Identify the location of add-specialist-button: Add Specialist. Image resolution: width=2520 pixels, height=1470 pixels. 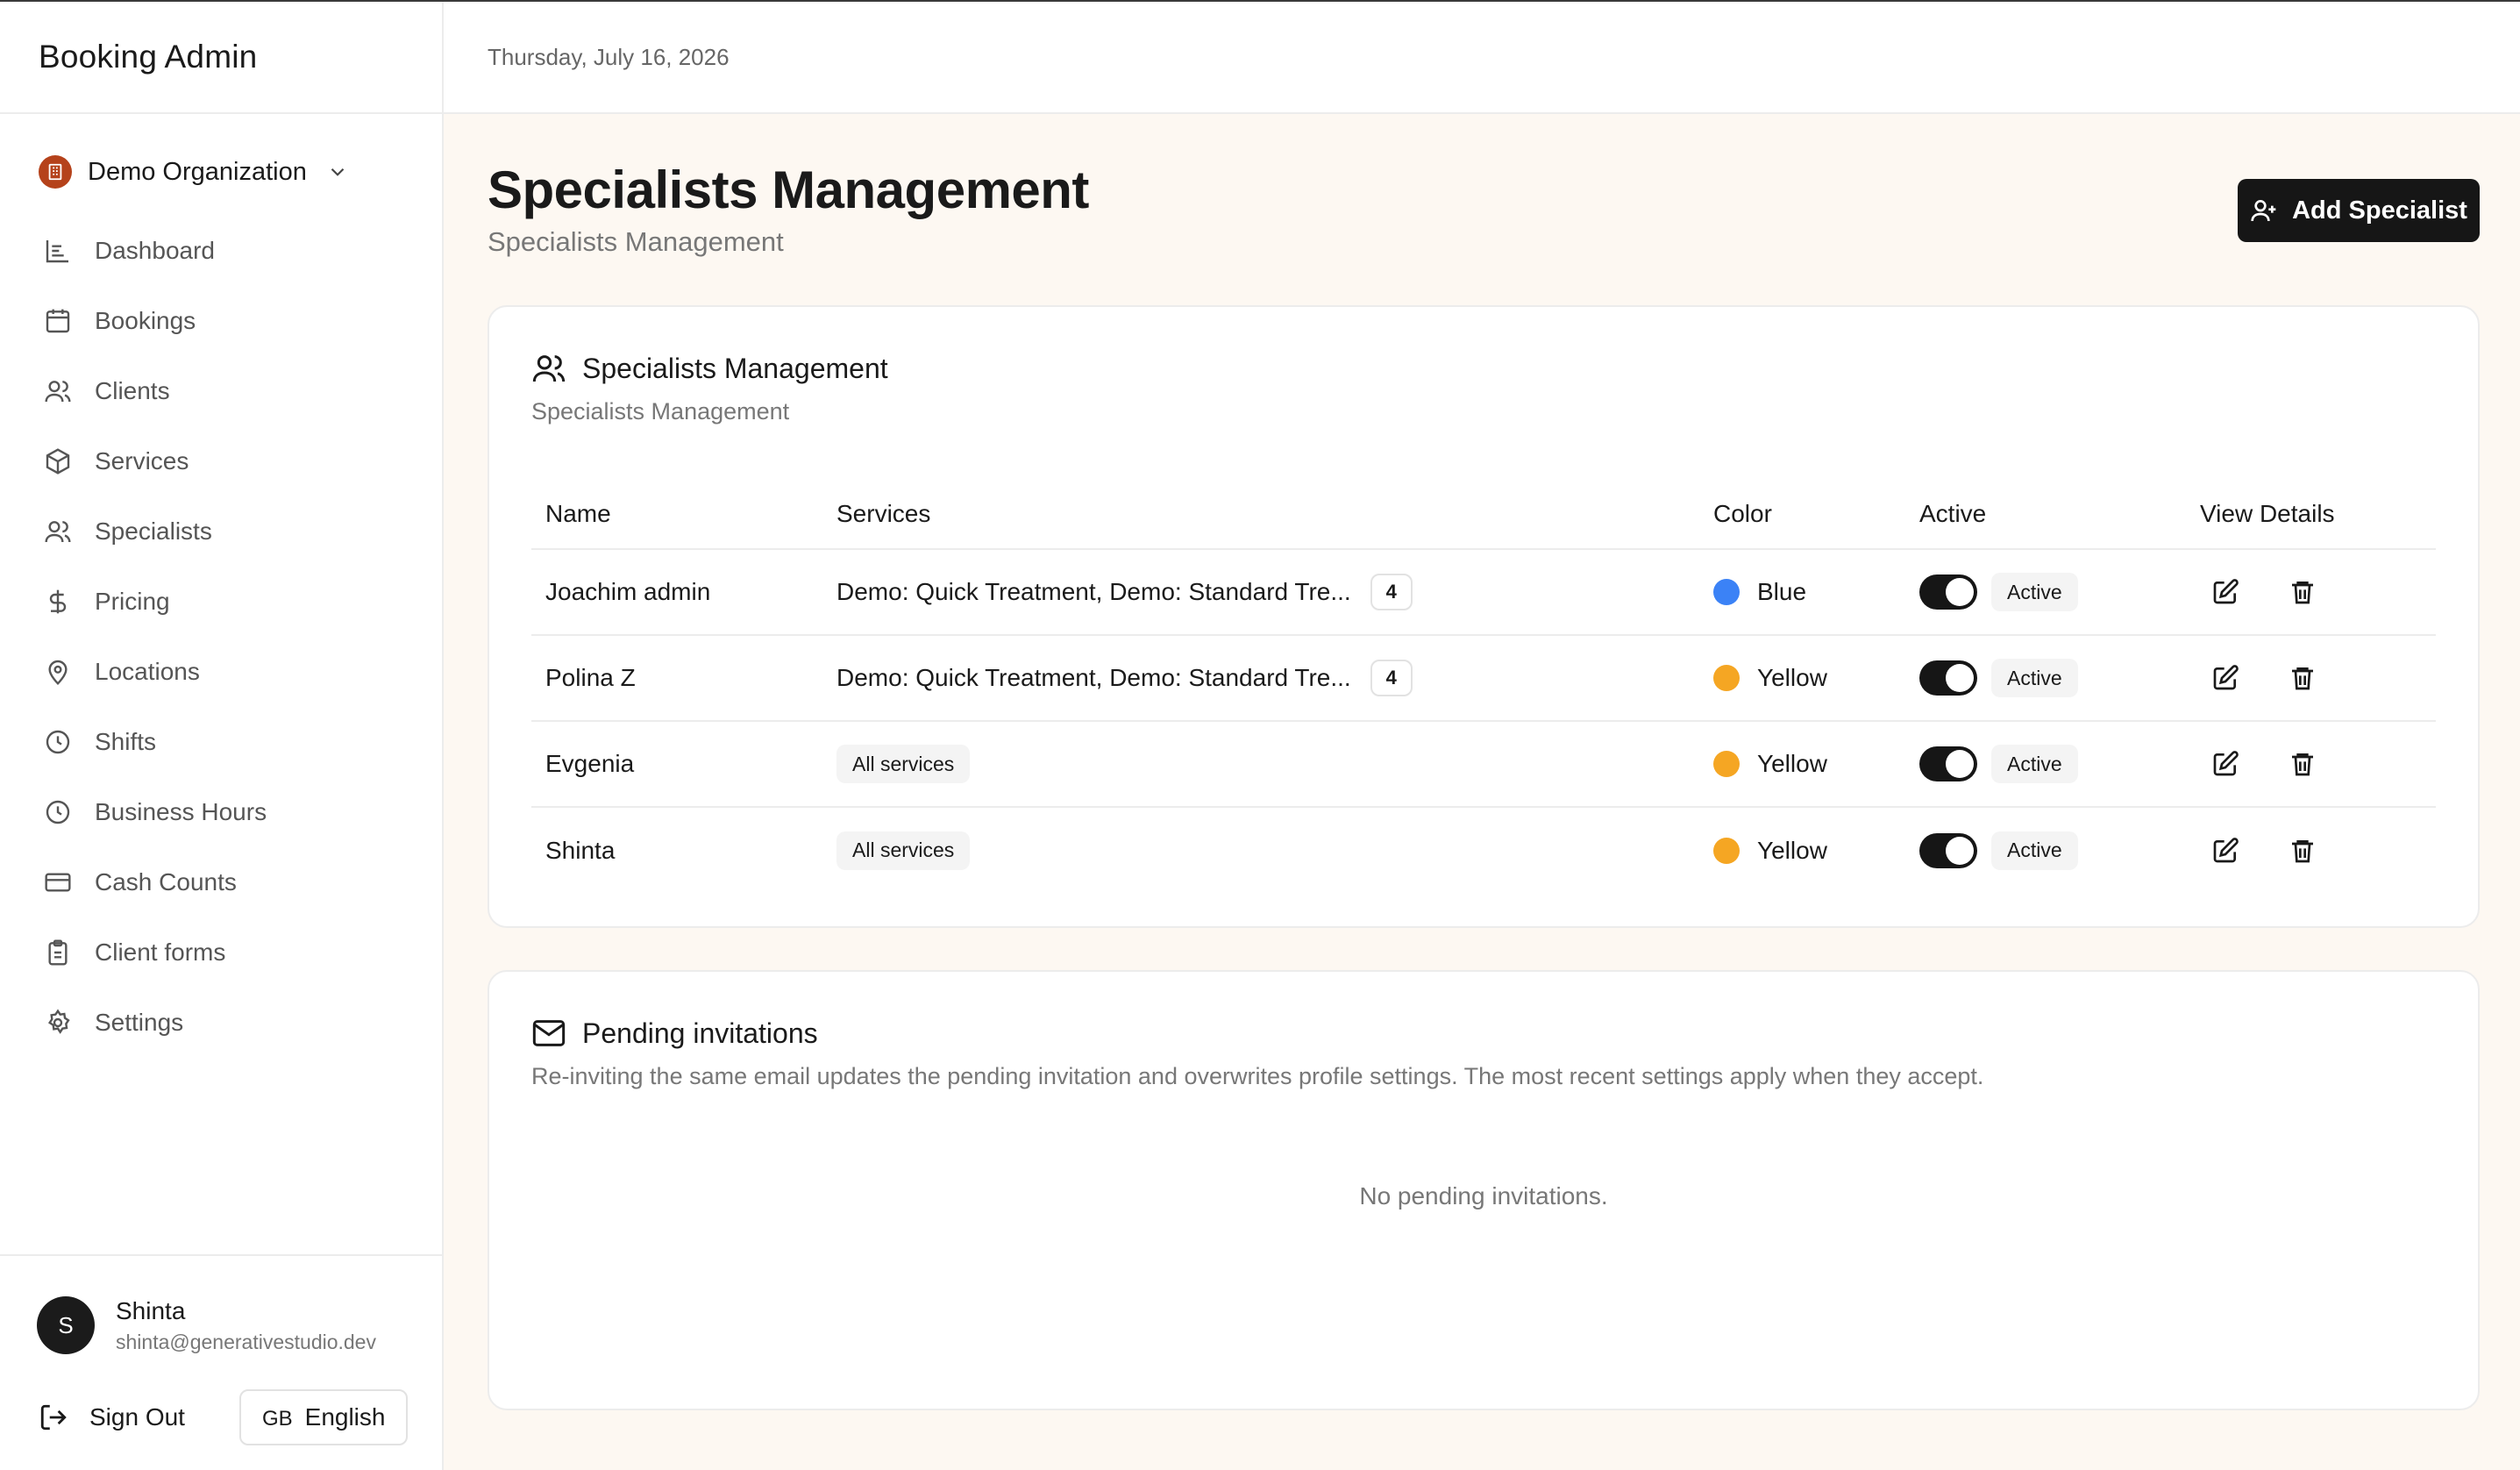
(2359, 210).